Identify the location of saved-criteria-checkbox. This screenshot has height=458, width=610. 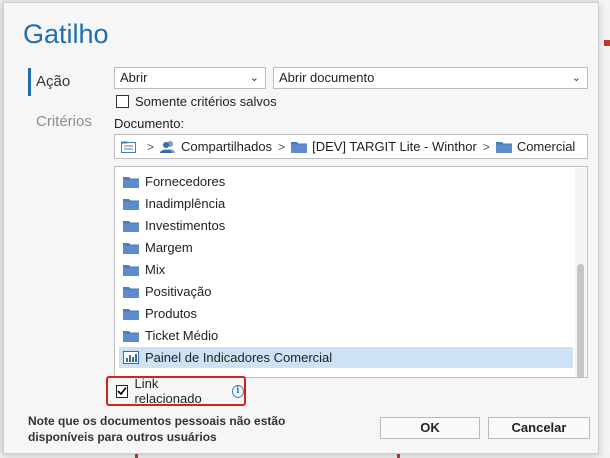
(122, 101).